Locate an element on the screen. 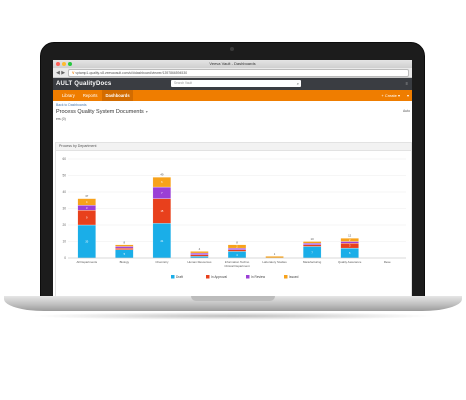  search-icon: ⌕ is located at coordinates (298, 83).